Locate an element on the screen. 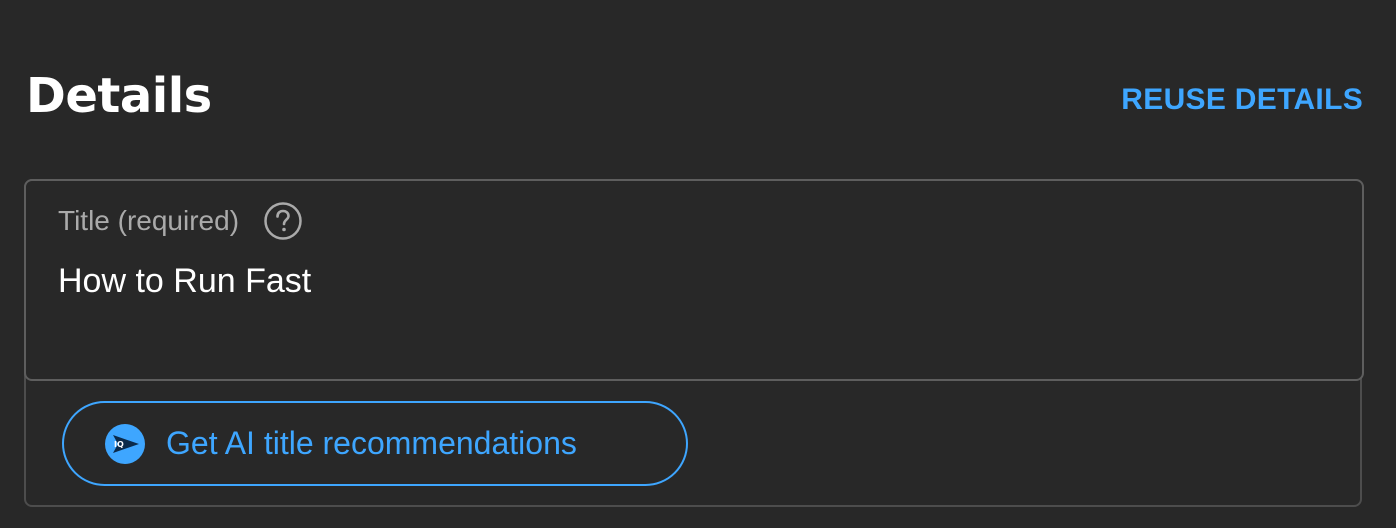  title-input is located at coordinates (688, 281).